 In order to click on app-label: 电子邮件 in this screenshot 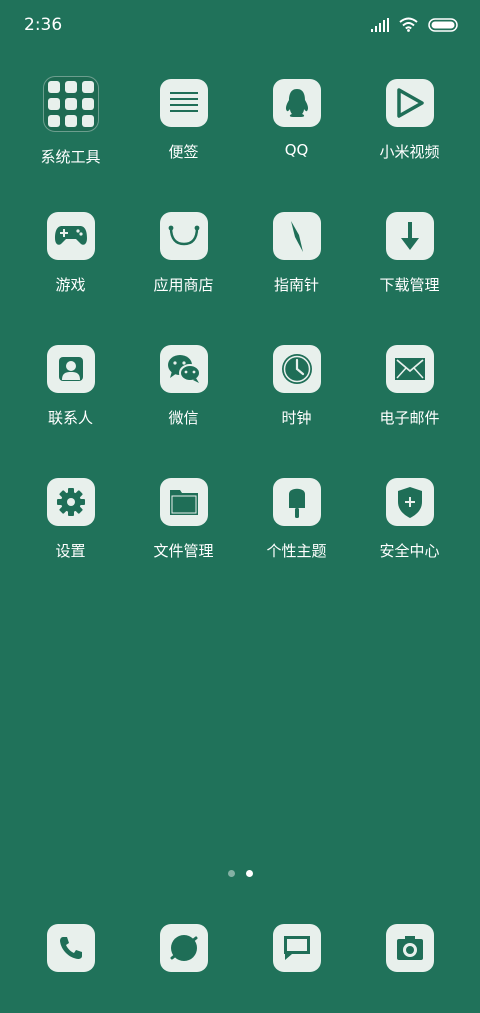, I will do `click(409, 418)`.